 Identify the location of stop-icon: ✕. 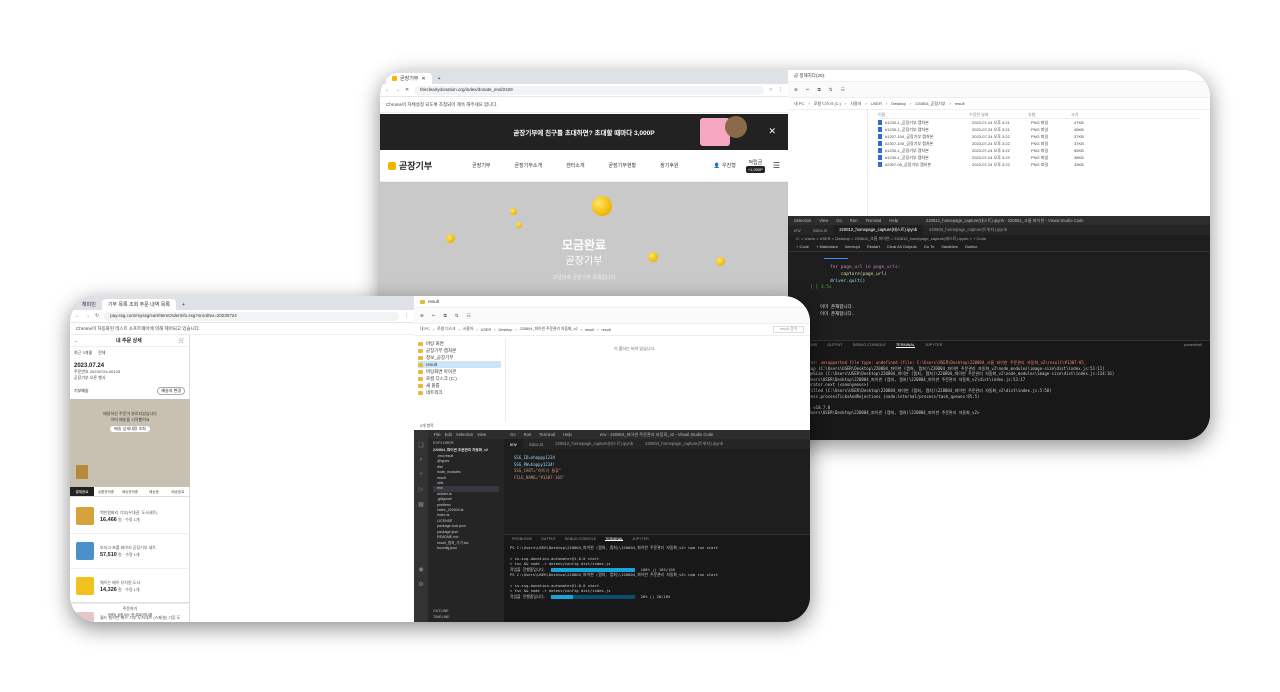
(407, 90).